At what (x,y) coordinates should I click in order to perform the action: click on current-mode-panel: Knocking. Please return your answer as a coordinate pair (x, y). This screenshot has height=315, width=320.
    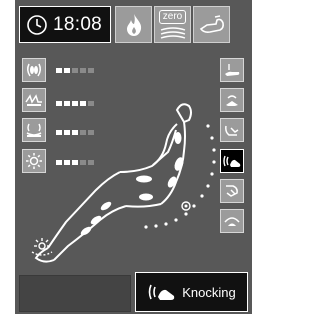
    Looking at the image, I should click on (191, 292).